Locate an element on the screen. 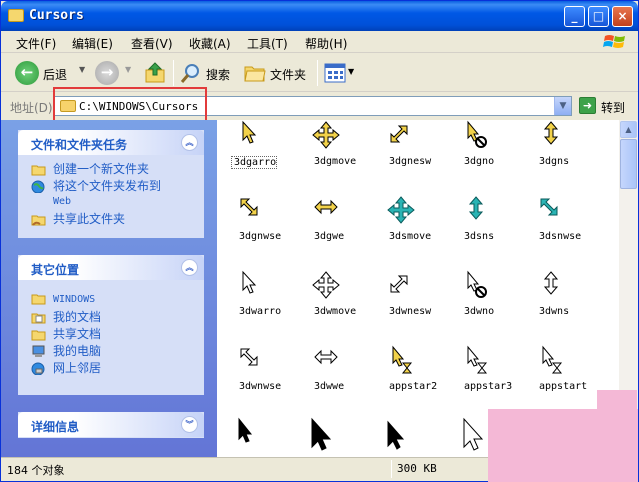  back-arrow-icon: ← is located at coordinates (27, 73).